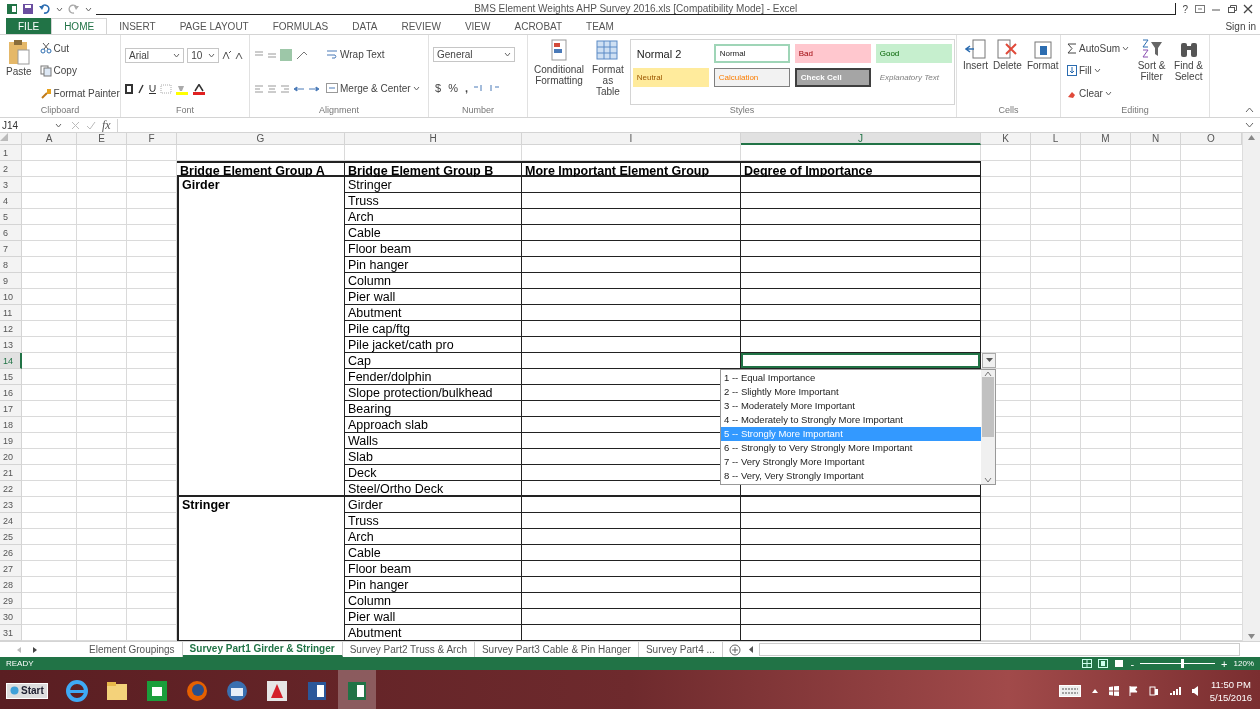 Image resolution: width=1260 pixels, height=709 pixels. I want to click on table-cell: Walls, so click(433, 441).